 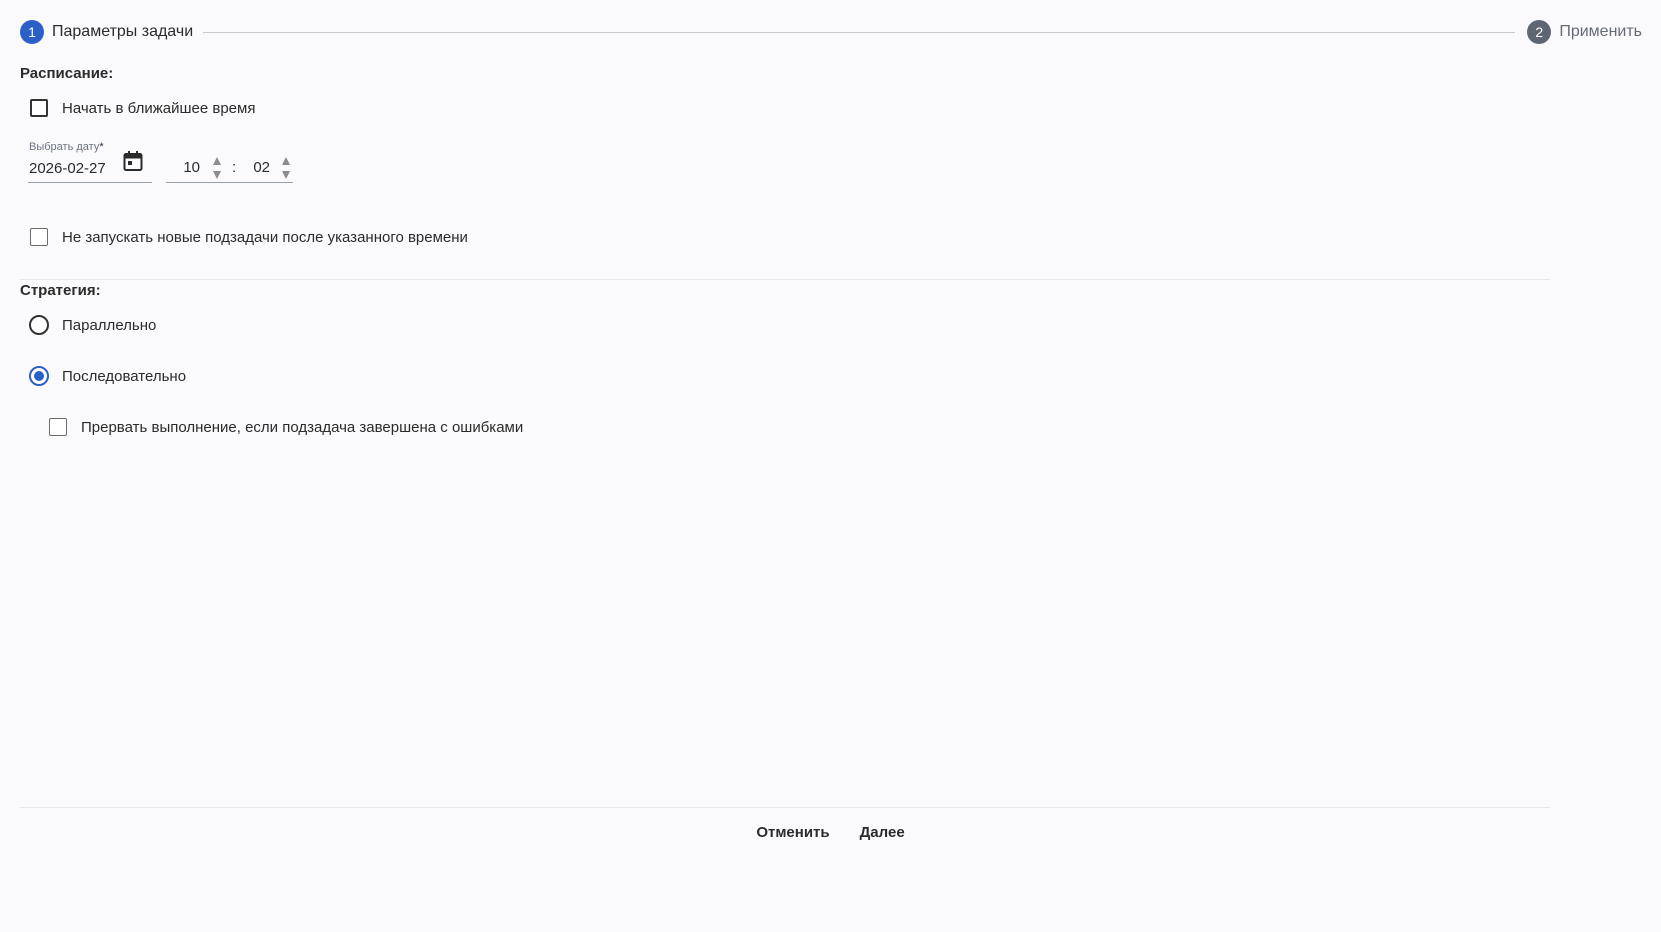 What do you see at coordinates (217, 161) in the screenshot?
I see `hours-increment-icon` at bounding box center [217, 161].